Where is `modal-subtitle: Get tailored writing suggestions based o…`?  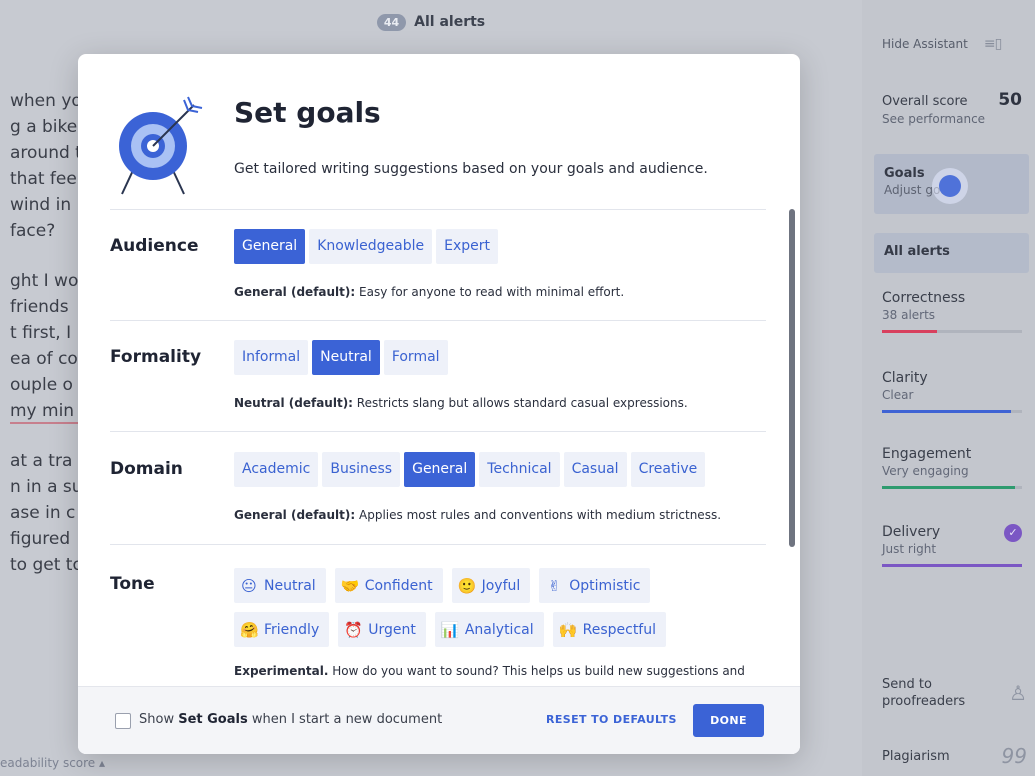
modal-subtitle: Get tailored writing suggestions based o… is located at coordinates (471, 169).